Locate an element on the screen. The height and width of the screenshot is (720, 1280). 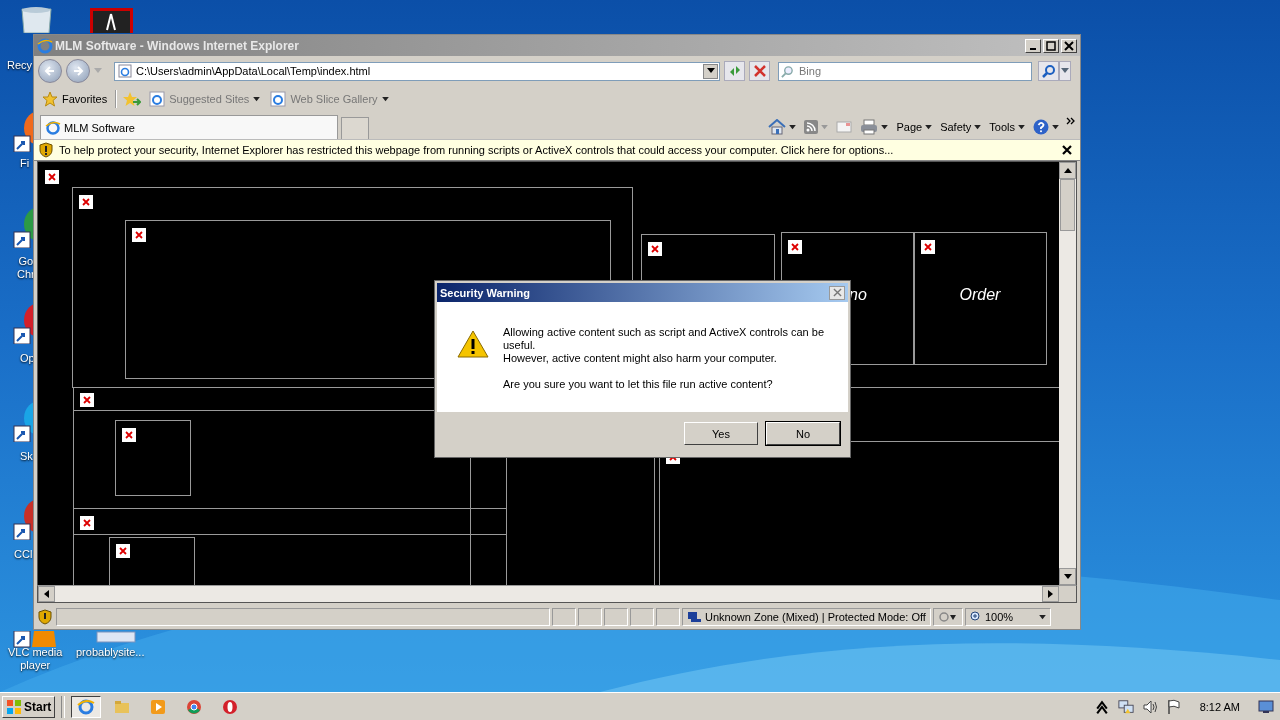
start-button: Start is located at coordinates (29, 706).